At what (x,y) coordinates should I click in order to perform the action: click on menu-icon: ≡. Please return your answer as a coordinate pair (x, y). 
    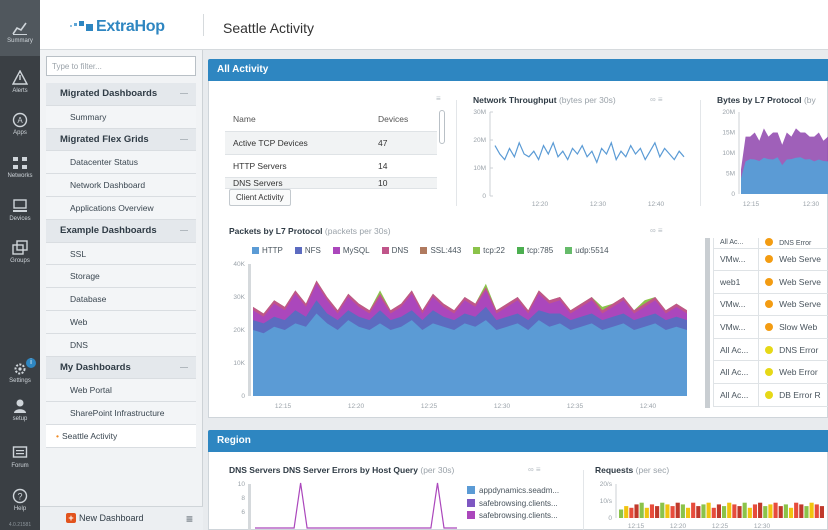
    Looking at the image, I should click on (189, 519).